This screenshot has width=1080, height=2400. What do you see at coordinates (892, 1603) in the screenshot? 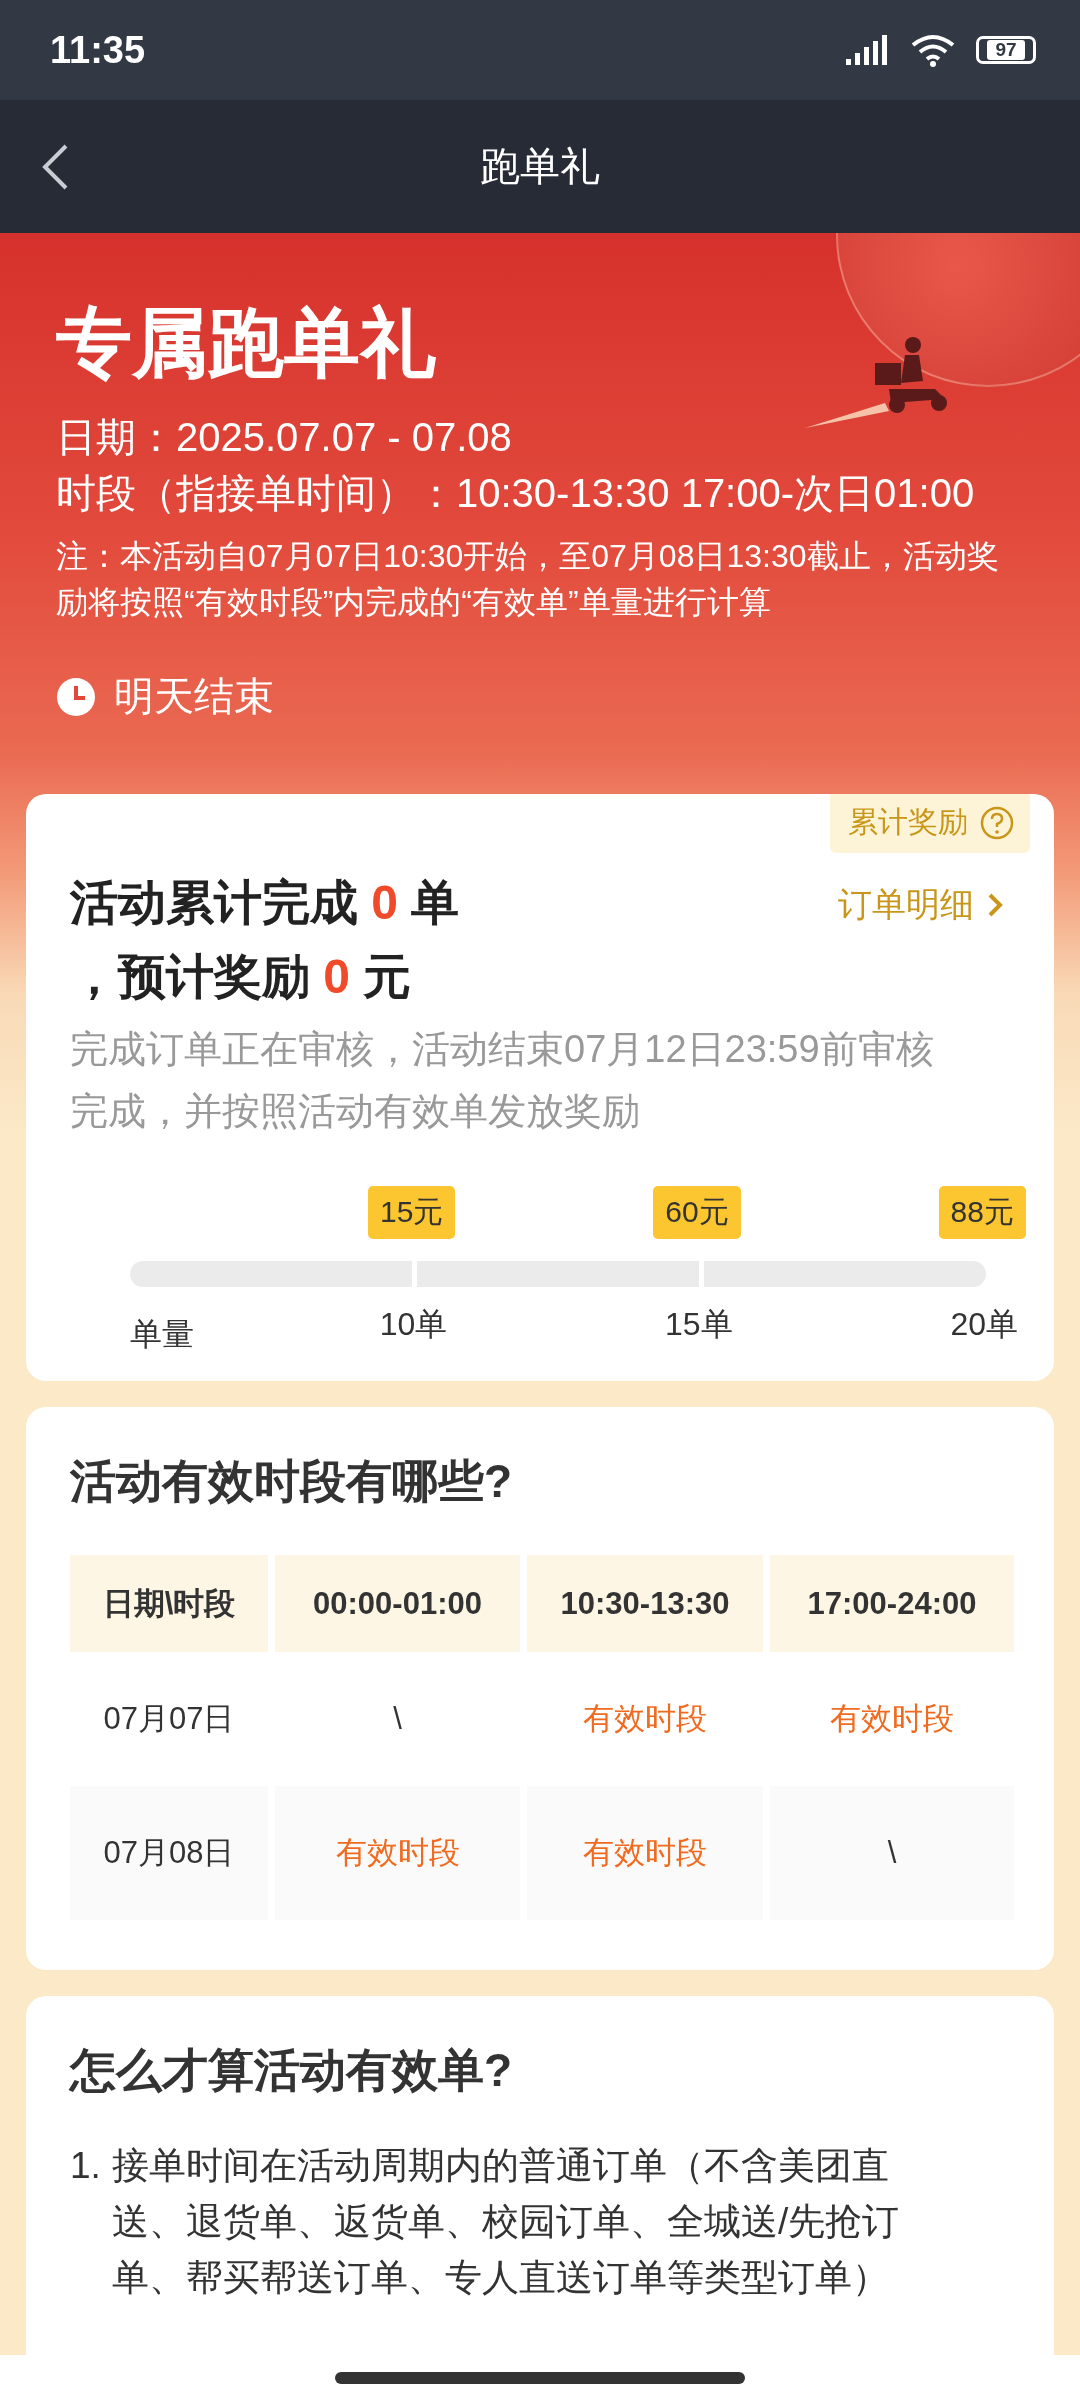
I see `column-header: 17:00-24:00` at bounding box center [892, 1603].